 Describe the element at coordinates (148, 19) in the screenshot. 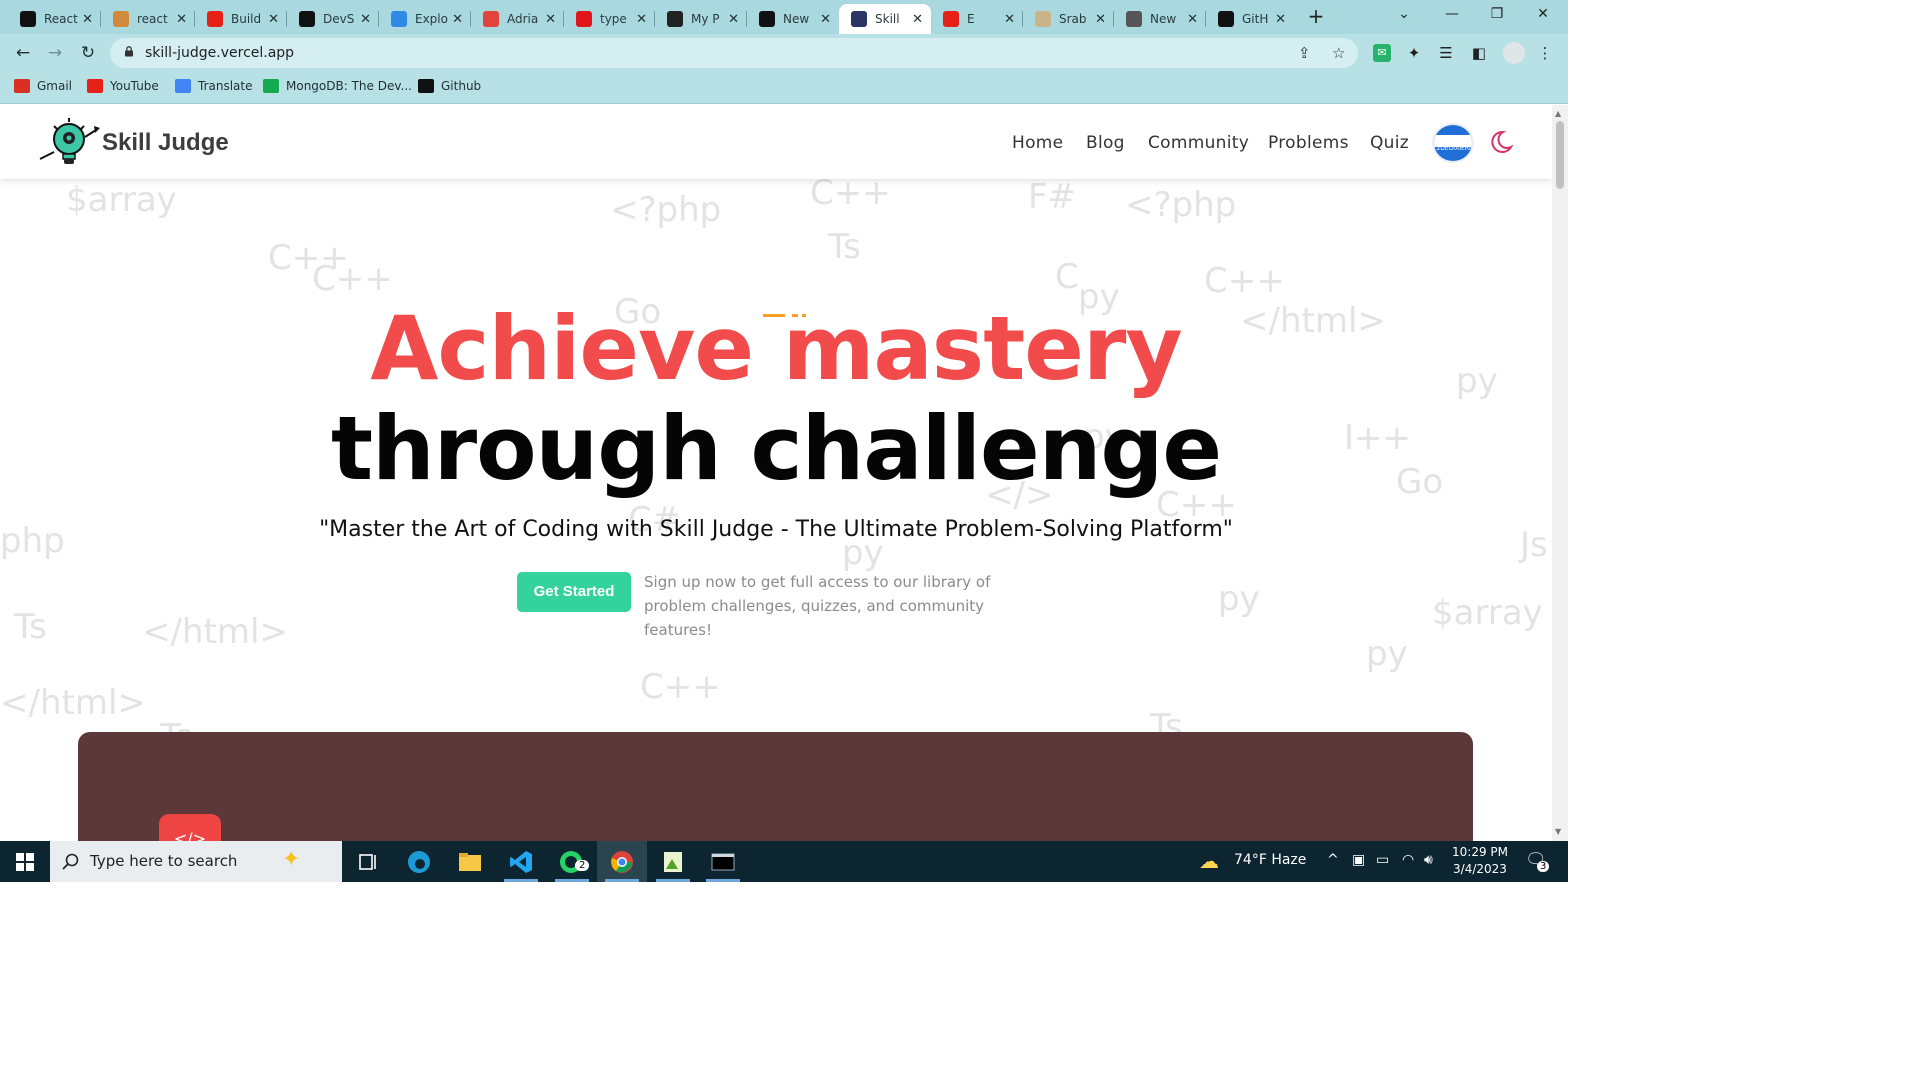

I see `browser-tab: react ✕` at that location.